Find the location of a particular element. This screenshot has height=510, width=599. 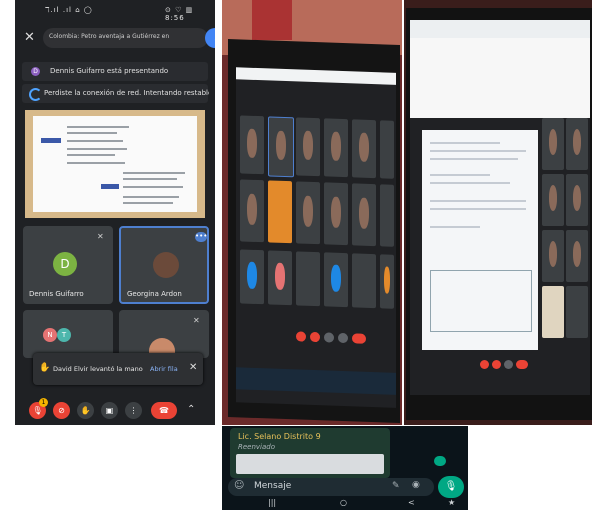

attach-icon: ✎ is located at coordinates (396, 486).